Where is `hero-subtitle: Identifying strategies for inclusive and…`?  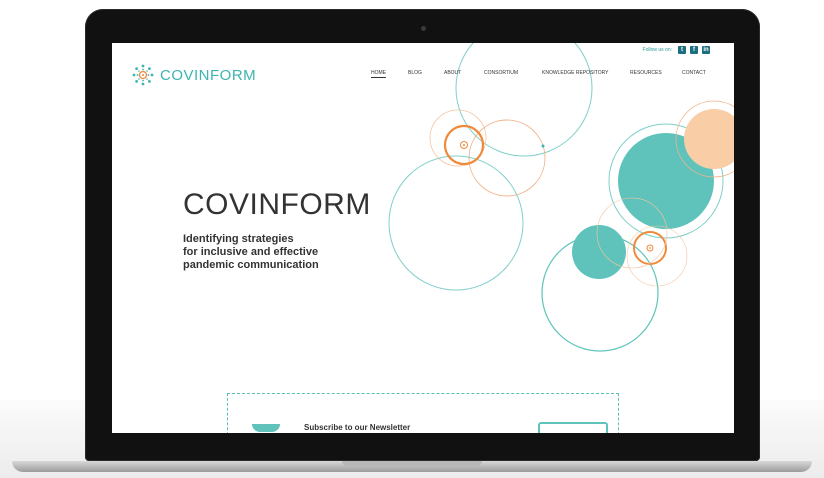 hero-subtitle: Identifying strategies for inclusive and… is located at coordinates (268, 252).